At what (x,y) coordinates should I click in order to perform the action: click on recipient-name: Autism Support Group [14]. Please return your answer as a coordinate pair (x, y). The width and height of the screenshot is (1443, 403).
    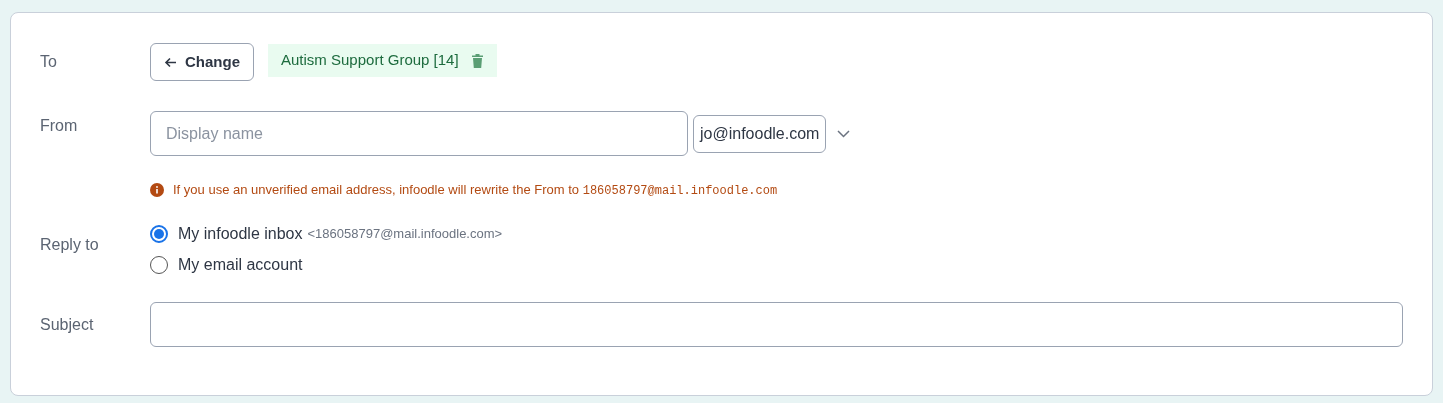
    Looking at the image, I should click on (370, 59).